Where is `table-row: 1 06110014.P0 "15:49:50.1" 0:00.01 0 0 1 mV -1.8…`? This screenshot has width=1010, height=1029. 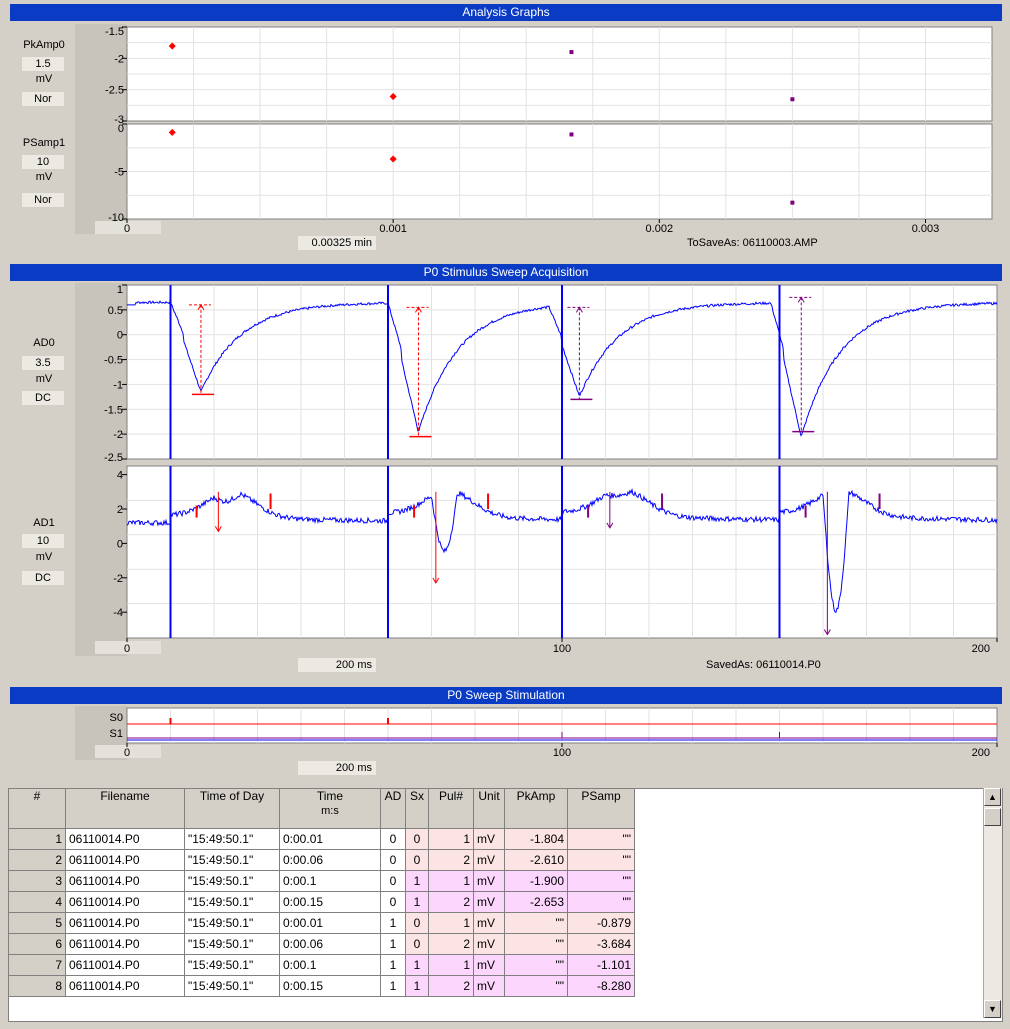 table-row: 1 06110014.P0 "15:49:50.1" 0:00.01 0 0 1 mV -1.8… is located at coordinates (321, 839).